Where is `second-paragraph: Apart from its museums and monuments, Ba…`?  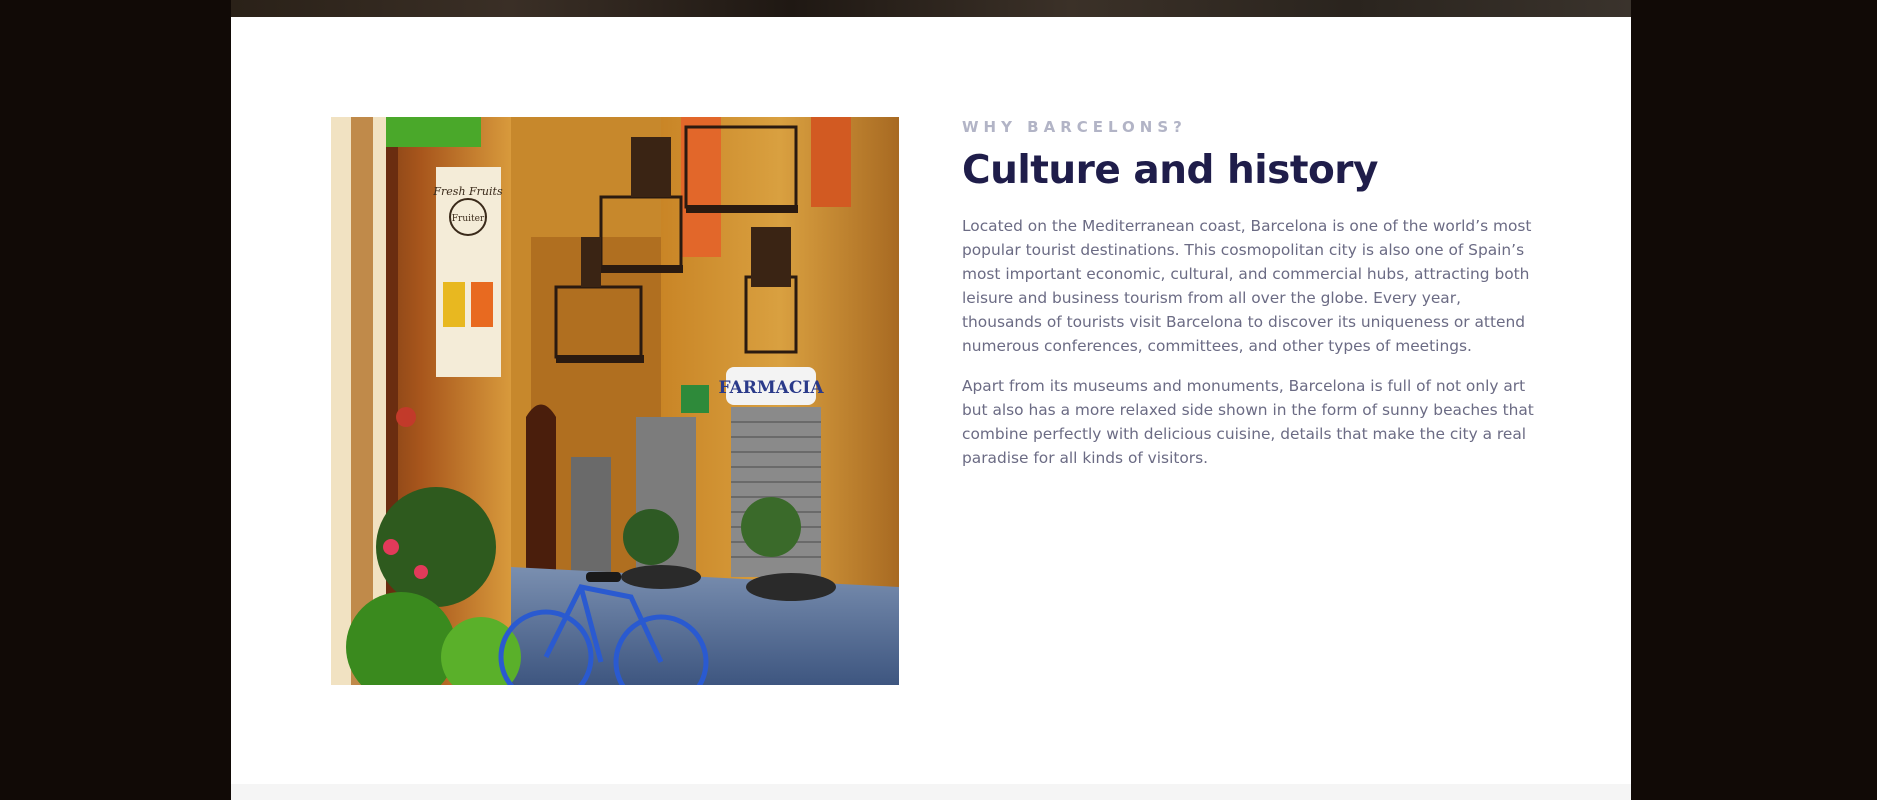
second-paragraph: Apart from its museums and monuments, Ba… is located at coordinates (1248, 422).